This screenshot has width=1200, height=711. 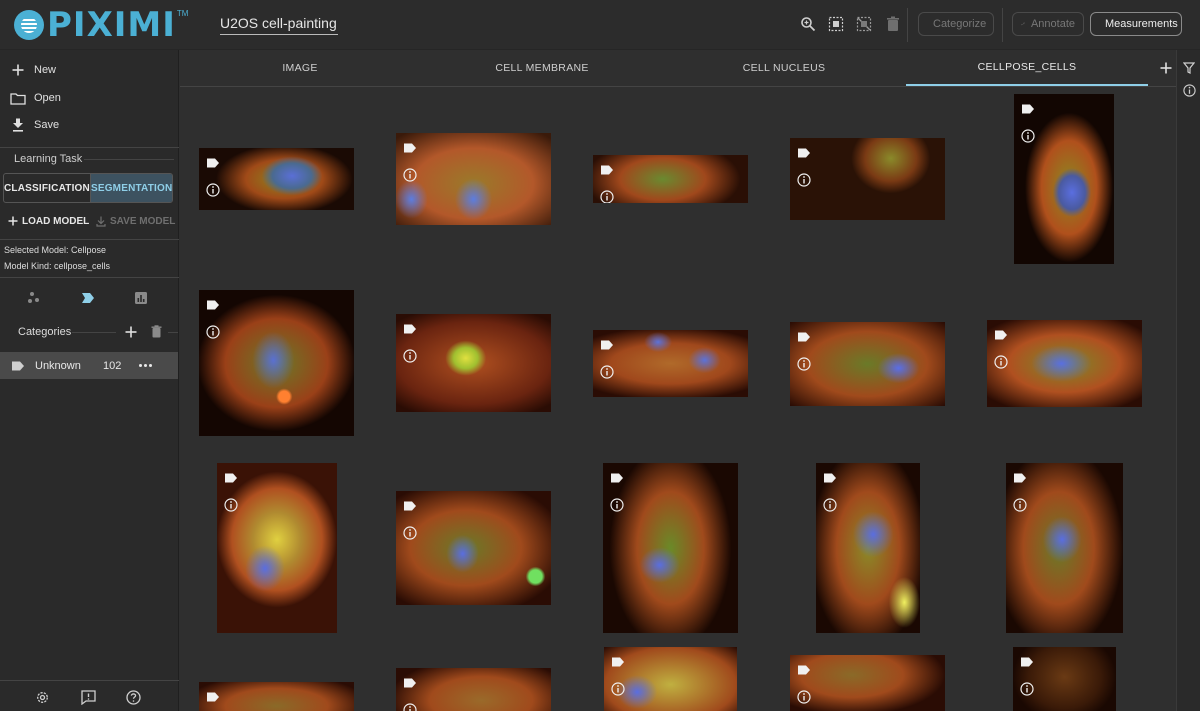 I want to click on save-project-button: Save, so click(x=89, y=125).